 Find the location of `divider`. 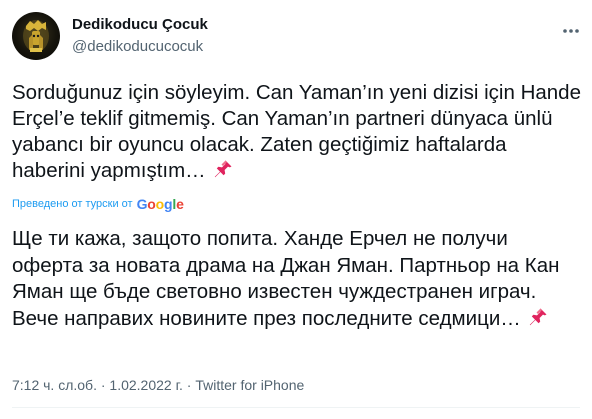

divider is located at coordinates (296, 407).